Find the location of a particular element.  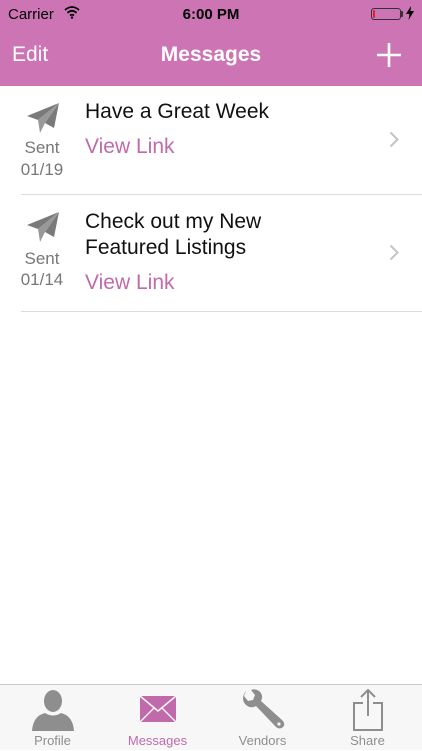

tab-share: Share is located at coordinates (367, 718).